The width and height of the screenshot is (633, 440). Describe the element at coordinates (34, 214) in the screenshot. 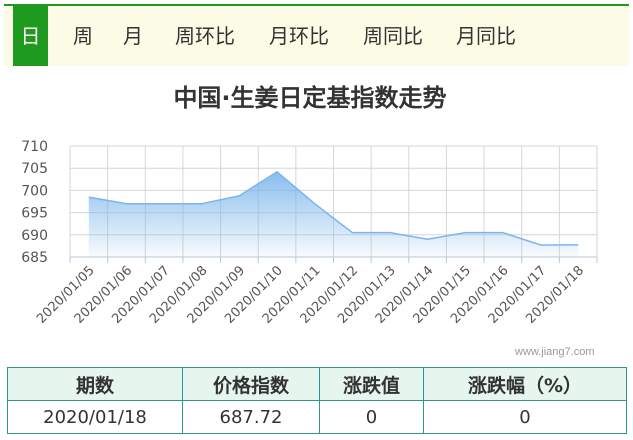

I see `y-tick-label: 695` at that location.